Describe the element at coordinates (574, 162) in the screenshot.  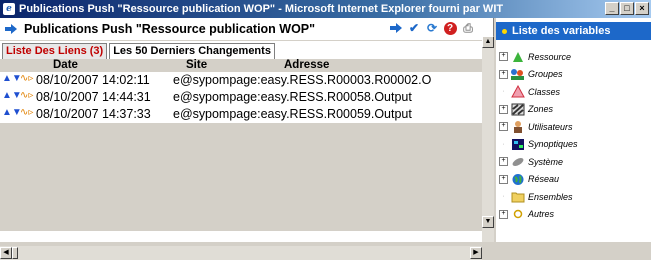
I see `tree-item-systeme: + Système` at that location.